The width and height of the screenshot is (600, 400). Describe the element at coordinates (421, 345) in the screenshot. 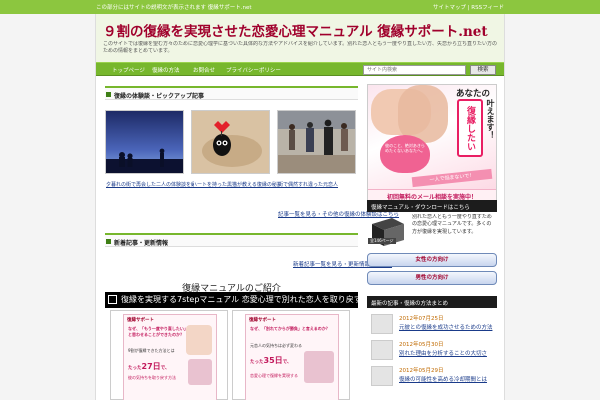

I see `post-date: 2012年05月30日` at that location.